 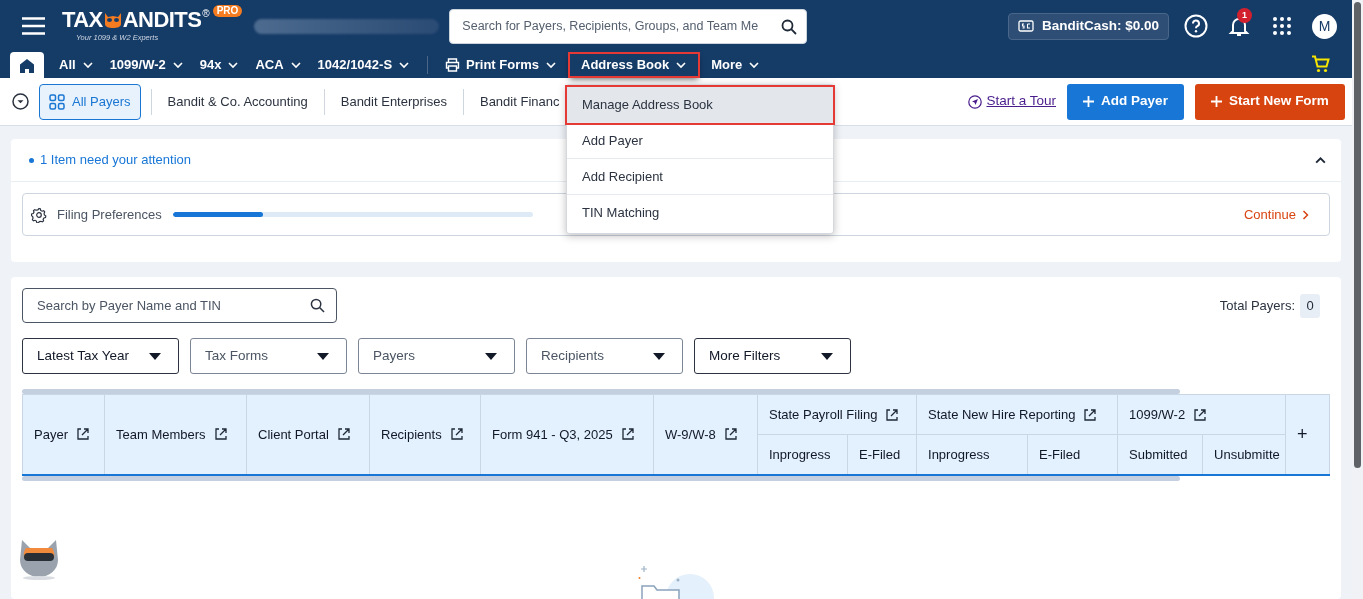 What do you see at coordinates (227, 10) in the screenshot?
I see `pro-badge: PRO` at bounding box center [227, 10].